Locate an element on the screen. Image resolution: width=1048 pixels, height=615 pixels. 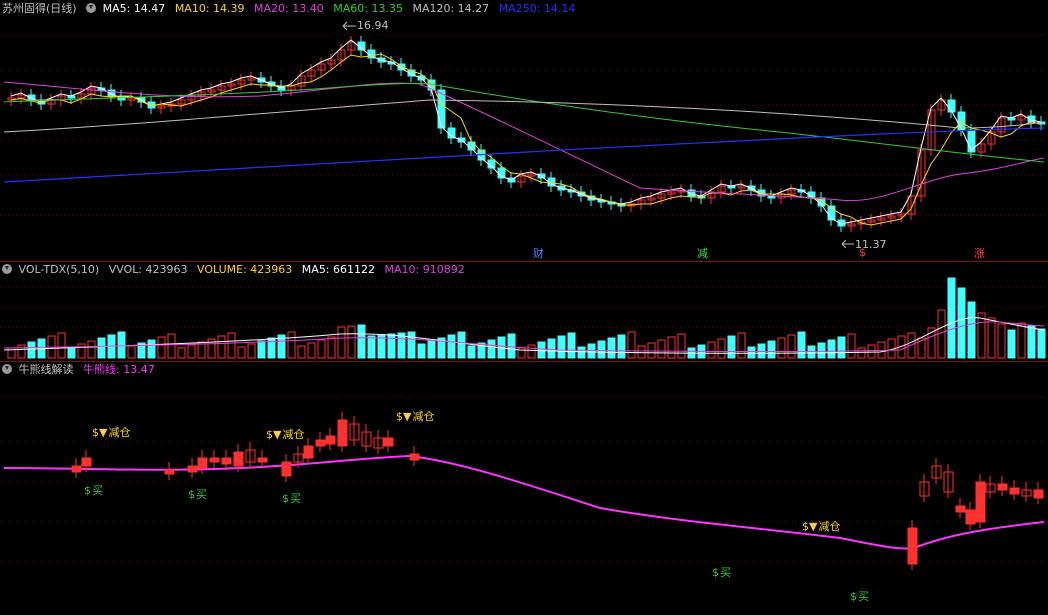
event-marker-cai: 财 is located at coordinates (538, 253).